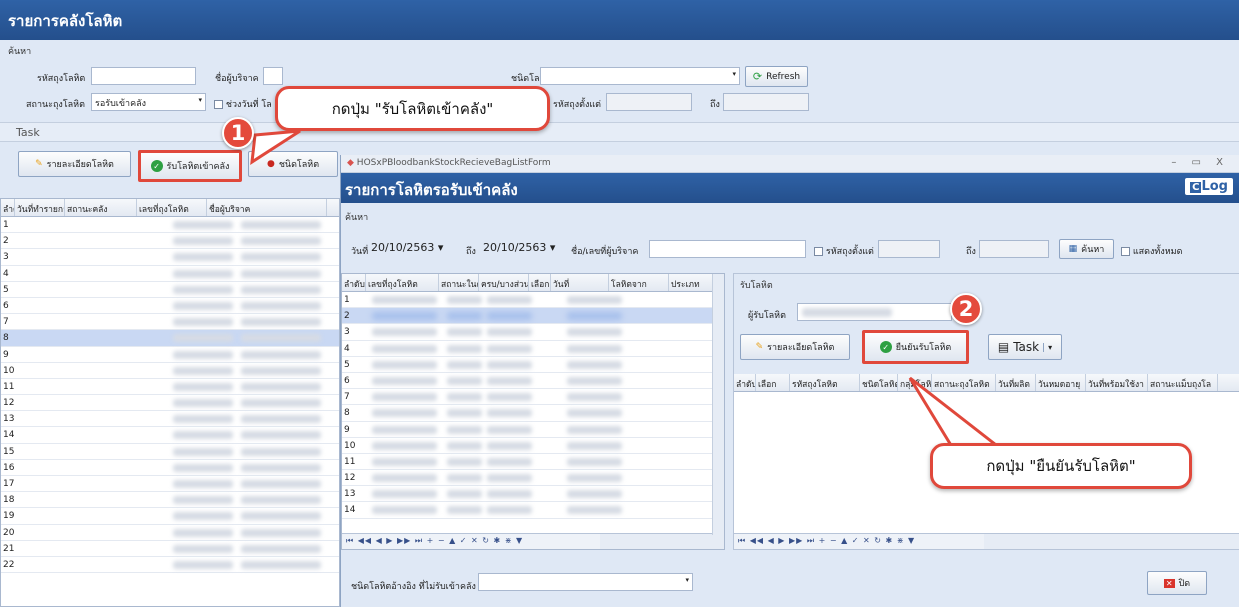 The image size is (1239, 607). I want to click on log-button: C Log, so click(1209, 186).